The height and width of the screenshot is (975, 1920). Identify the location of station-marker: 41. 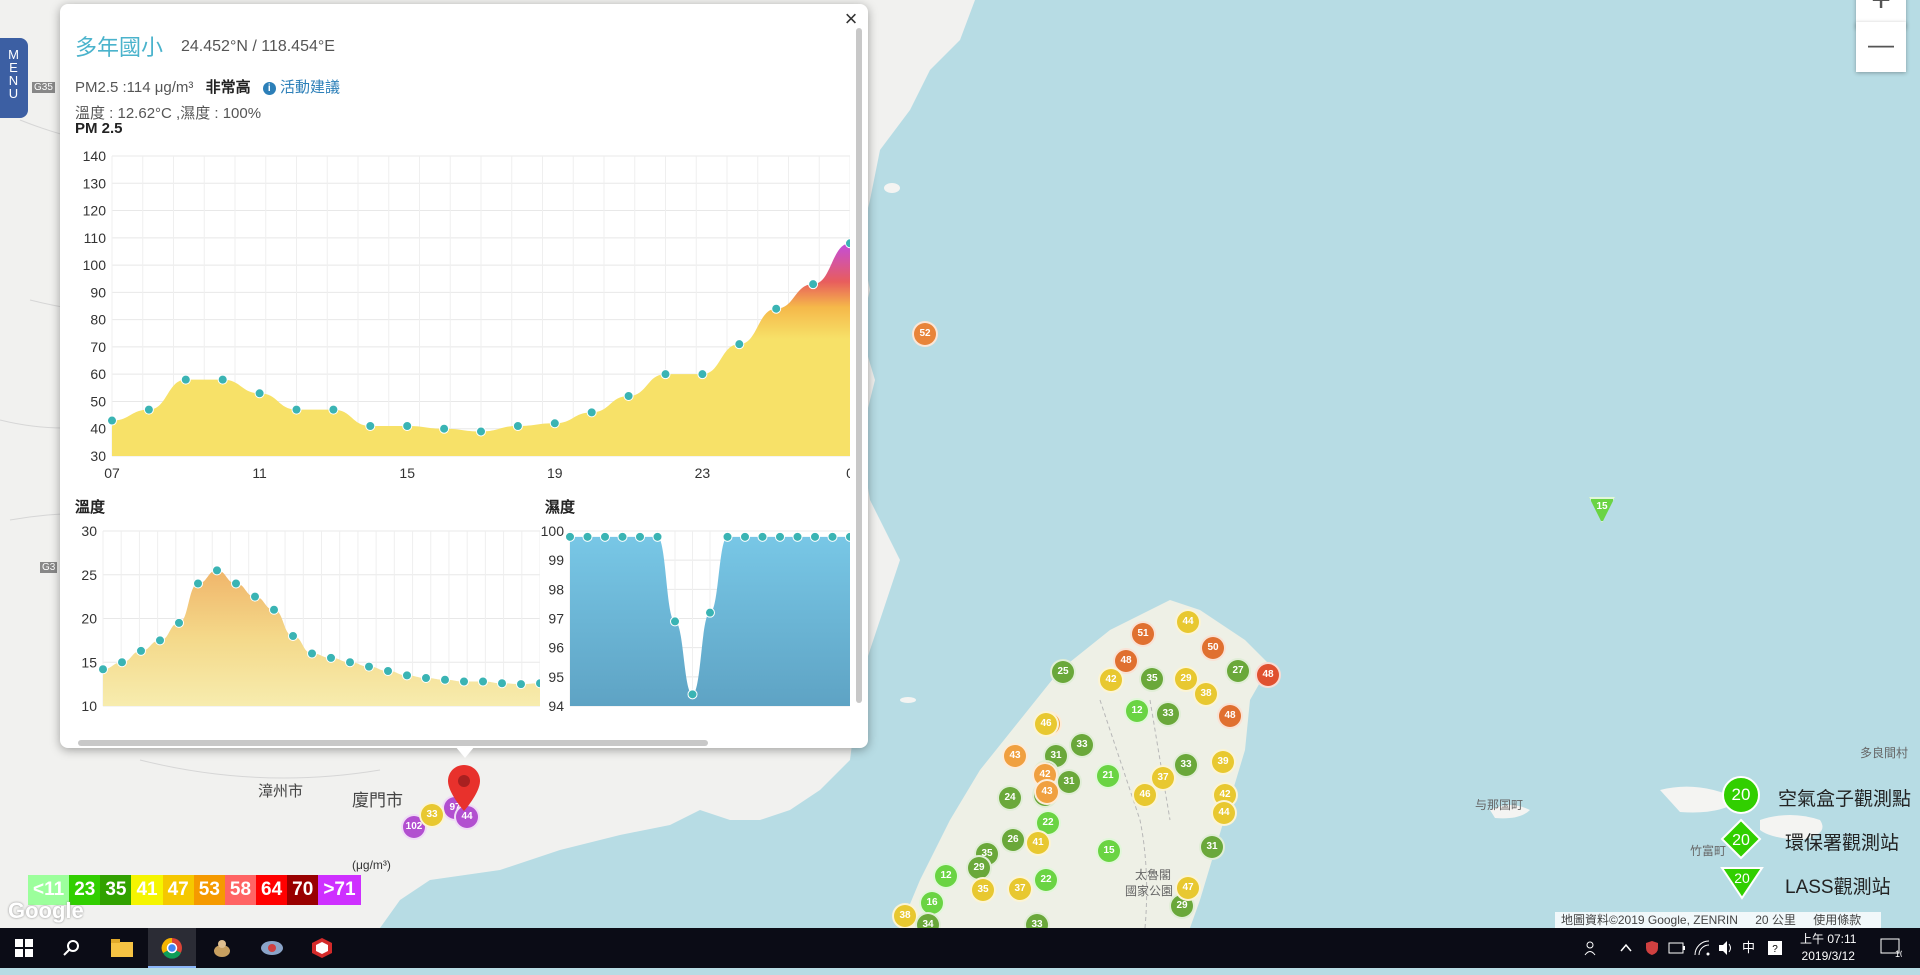
(1038, 843).